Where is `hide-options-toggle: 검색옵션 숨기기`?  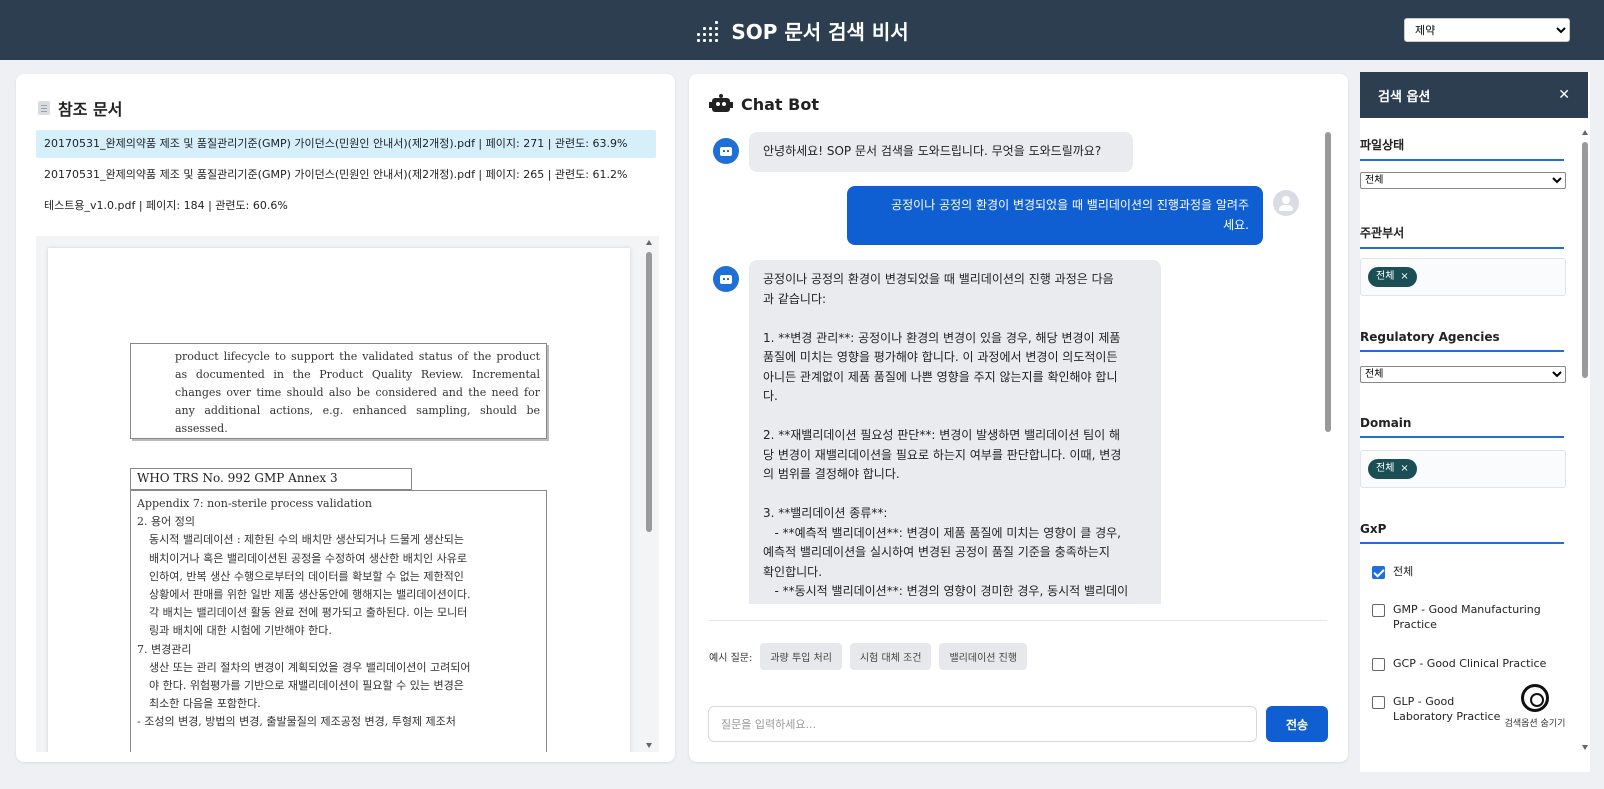 hide-options-toggle: 검색옵션 숨기기 is located at coordinates (1535, 706).